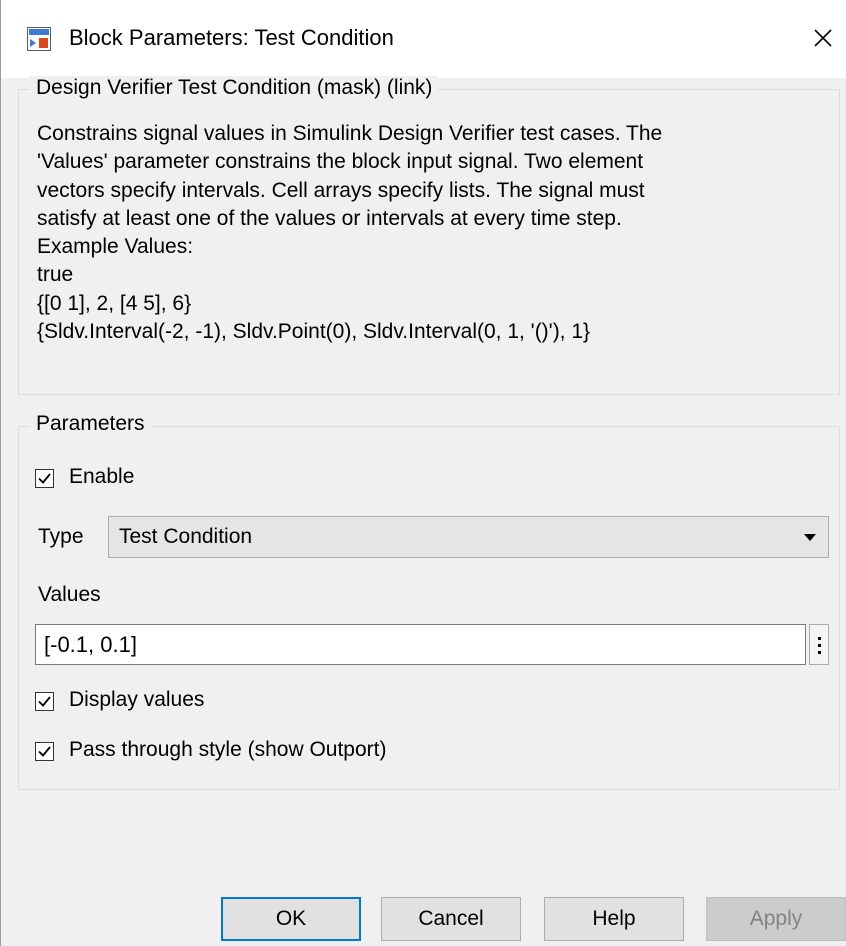 This screenshot has width=846, height=946. What do you see at coordinates (39, 39) in the screenshot?
I see `simulink-block-icon` at bounding box center [39, 39].